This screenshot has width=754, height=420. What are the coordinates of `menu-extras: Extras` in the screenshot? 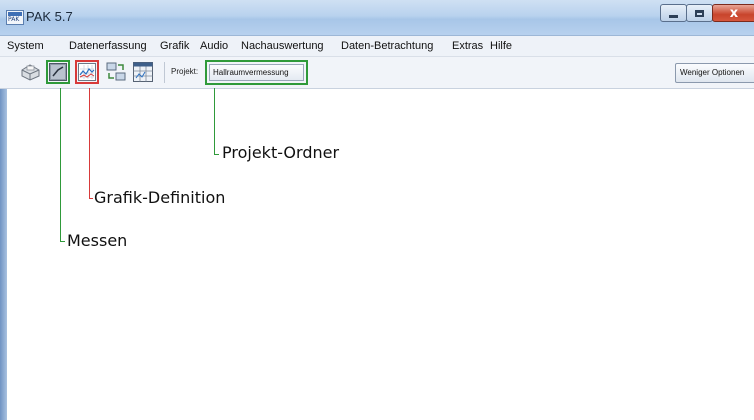 It's located at (467, 46).